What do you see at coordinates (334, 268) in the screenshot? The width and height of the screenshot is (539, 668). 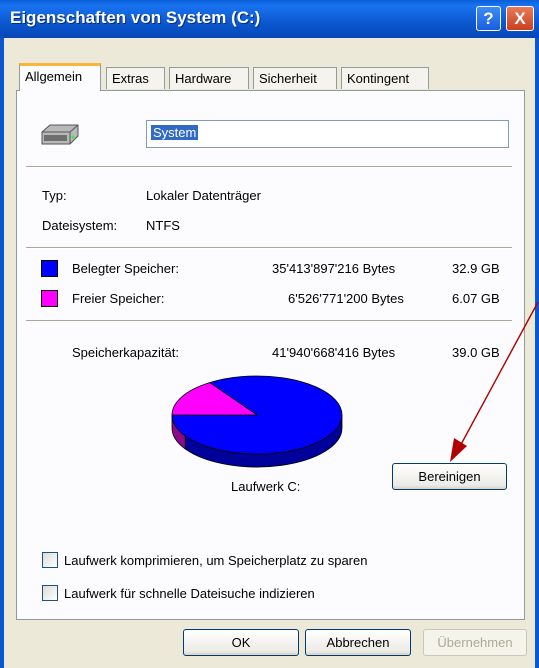 I see `used-space-bytes: 35'413'897'216 Bytes` at bounding box center [334, 268].